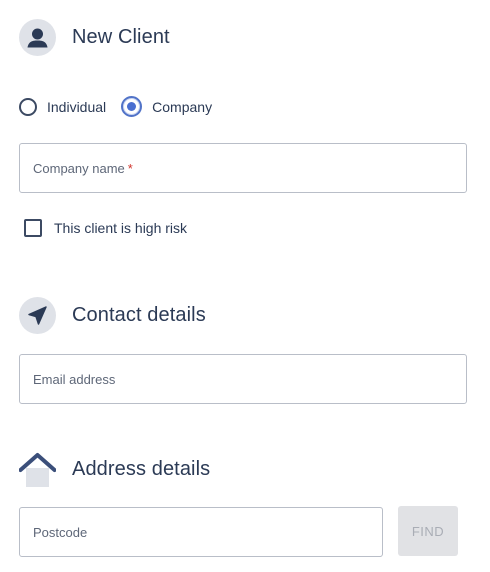 This screenshot has height=572, width=490. What do you see at coordinates (121, 37) in the screenshot?
I see `new-client-title: New Client` at bounding box center [121, 37].